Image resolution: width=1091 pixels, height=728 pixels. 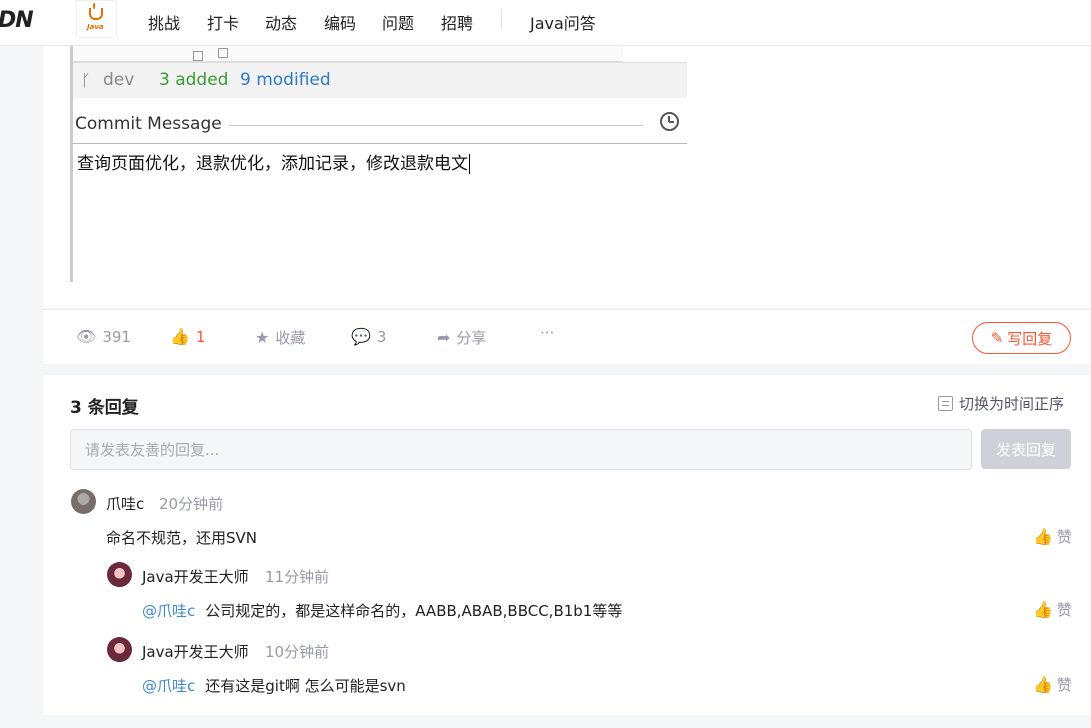 What do you see at coordinates (262, 337) in the screenshot?
I see `star-icon: ★` at bounding box center [262, 337].